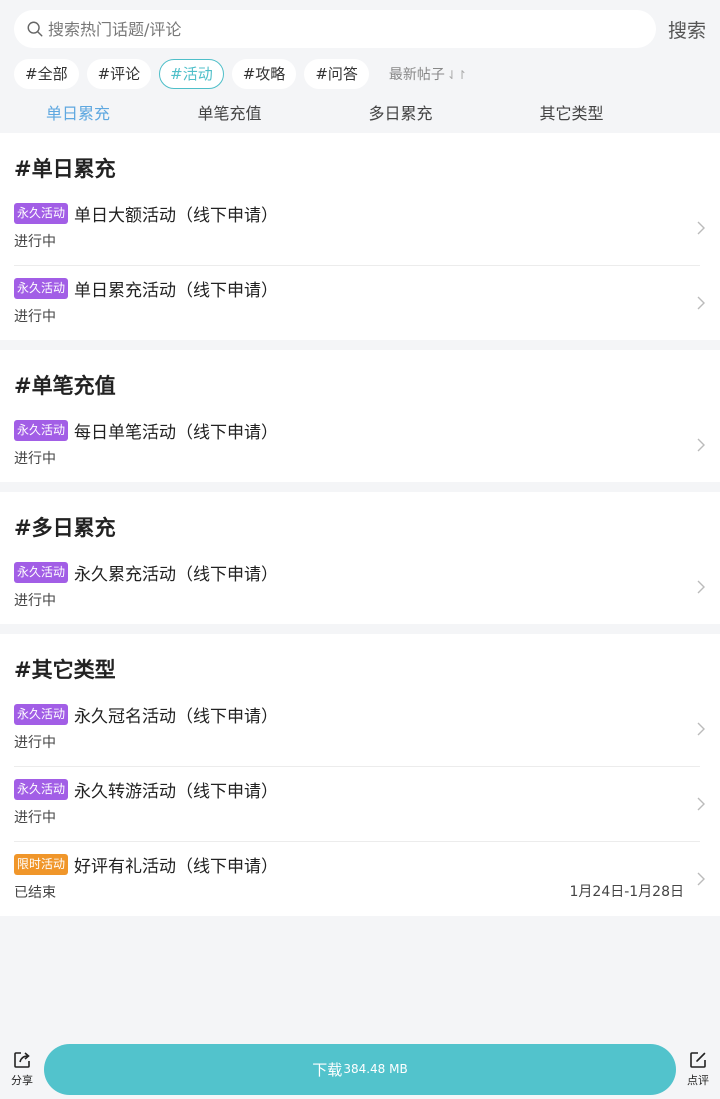 Image resolution: width=720 pixels, height=1099 pixels. What do you see at coordinates (336, 74) in the screenshot?
I see `chip-qa: #问答` at bounding box center [336, 74].